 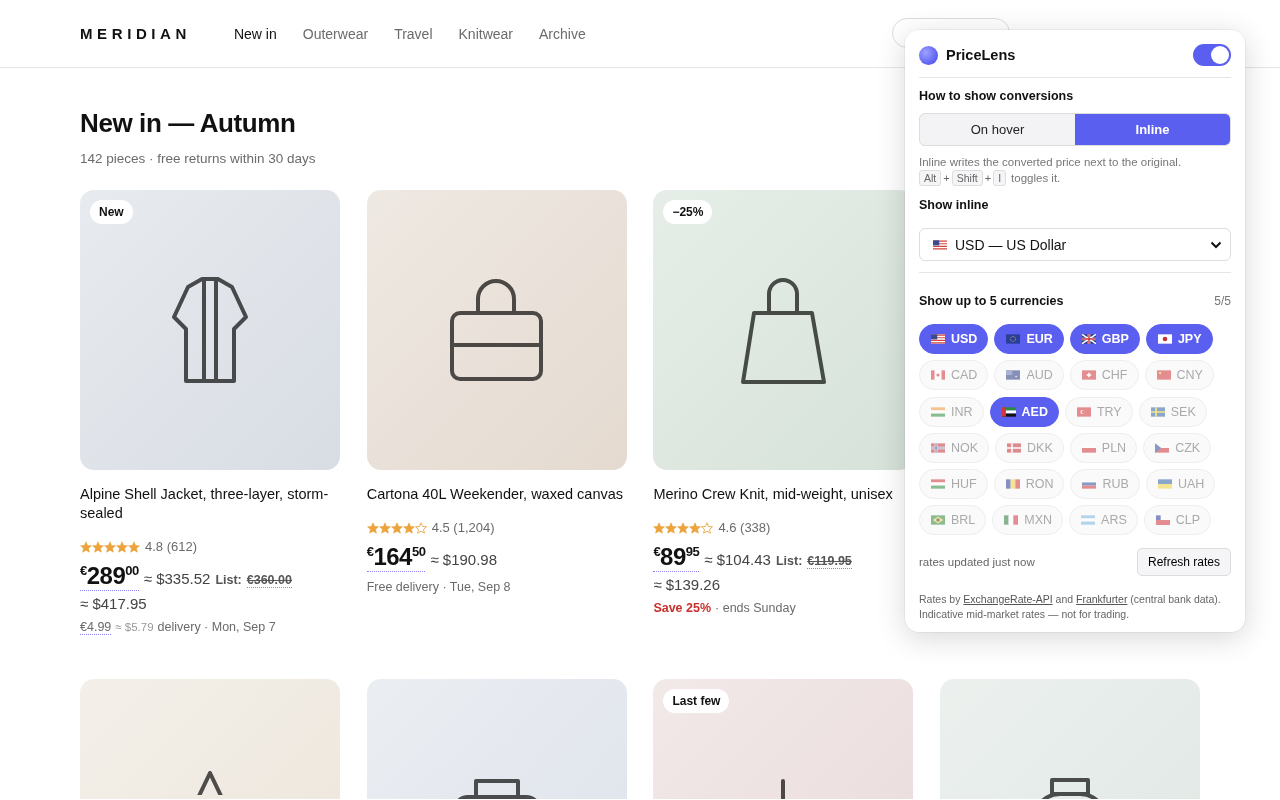 What do you see at coordinates (688, 212) in the screenshot?
I see `badge: −25%` at bounding box center [688, 212].